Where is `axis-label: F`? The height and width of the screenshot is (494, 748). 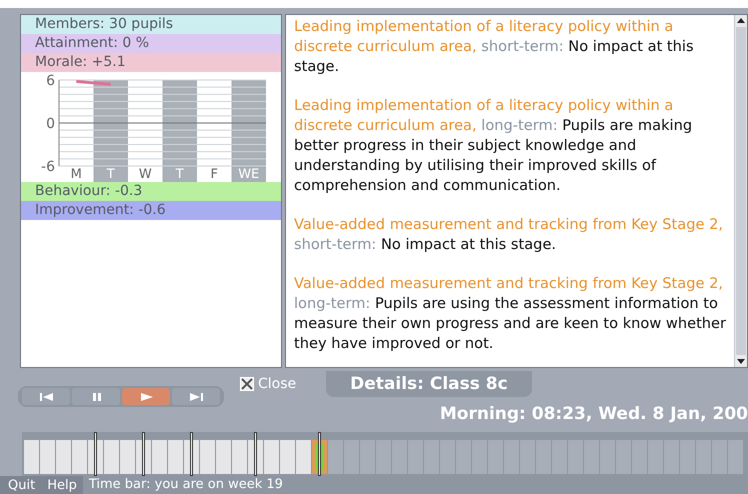
axis-label: F is located at coordinates (214, 174).